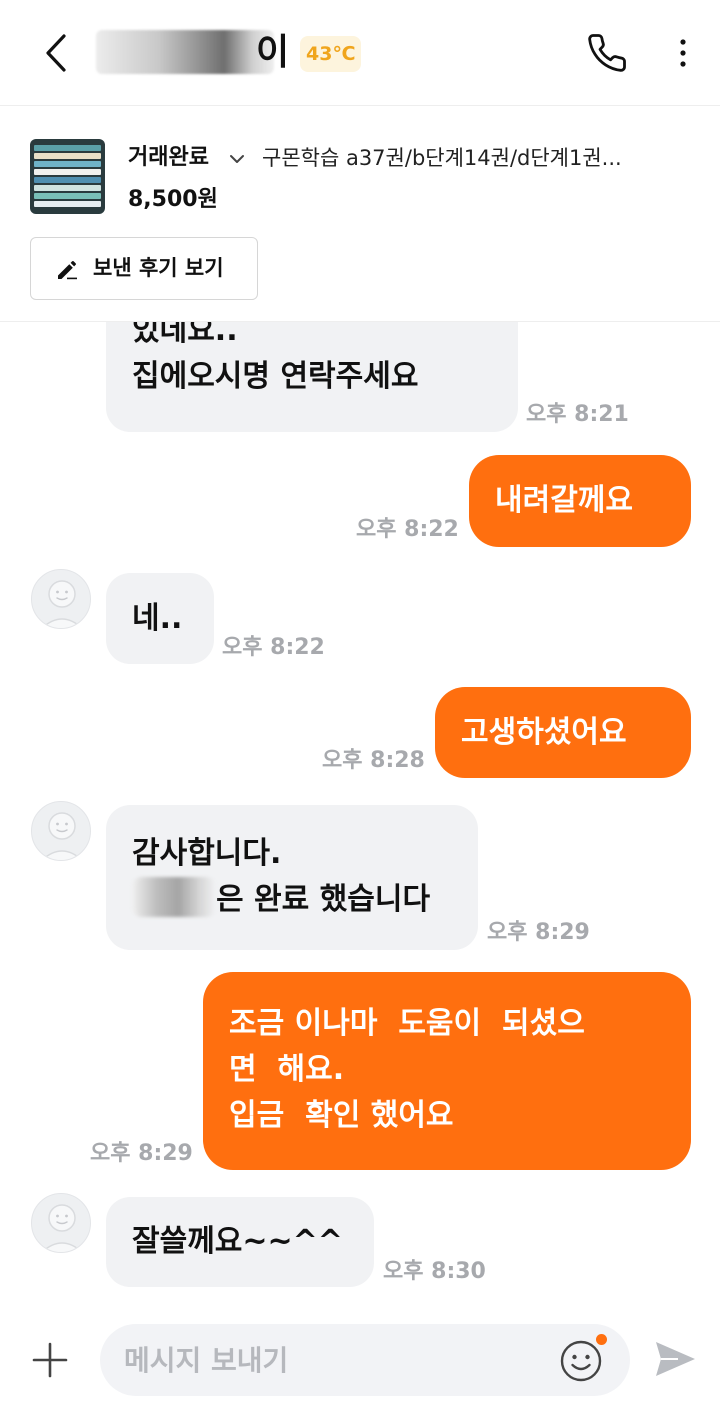  I want to click on message-line: 입금 확인 했어요, so click(341, 1115).